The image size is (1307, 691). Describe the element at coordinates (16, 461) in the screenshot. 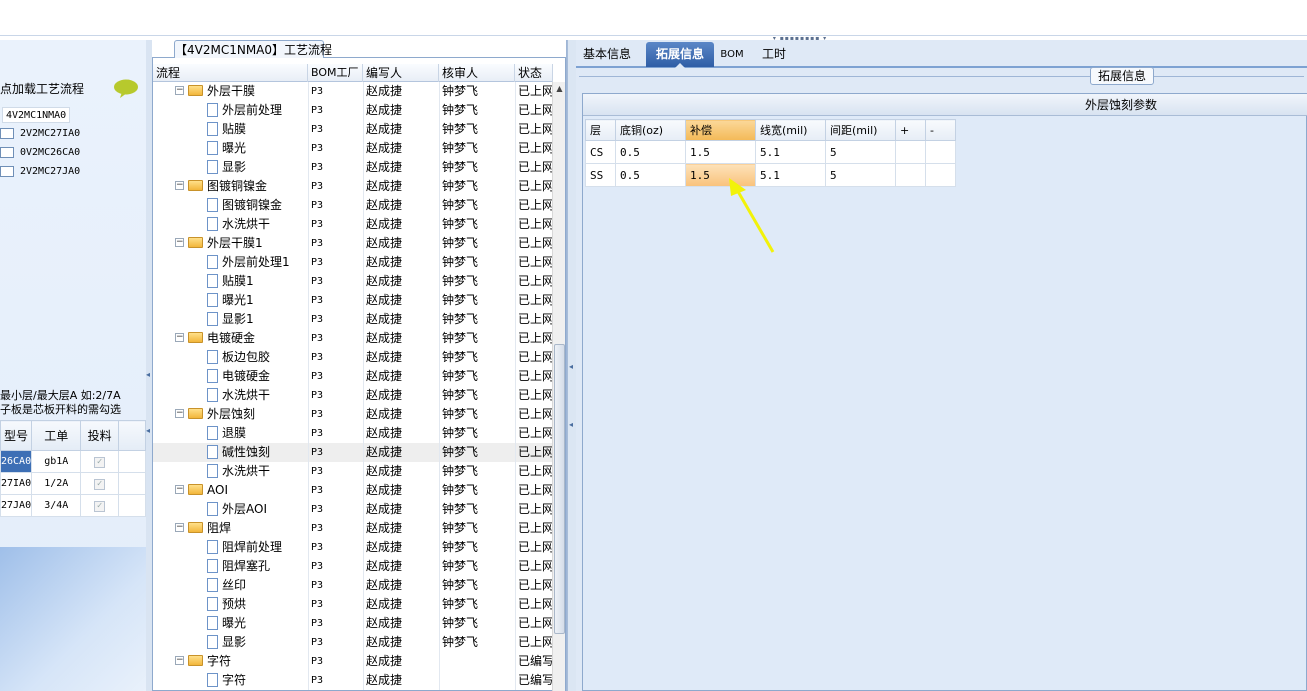

I see `model-cell: 26CA0` at that location.